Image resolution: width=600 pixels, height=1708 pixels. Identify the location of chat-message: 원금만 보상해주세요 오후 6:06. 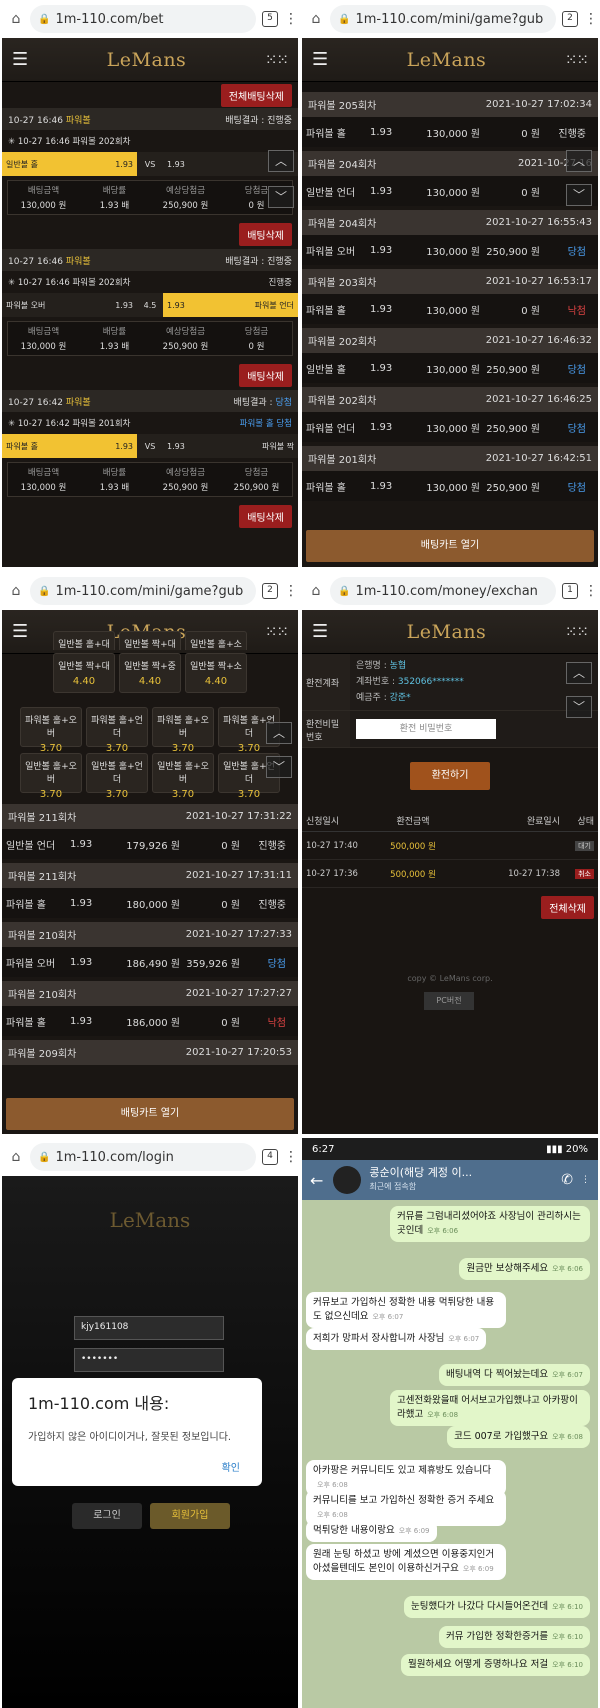
(524, 1269).